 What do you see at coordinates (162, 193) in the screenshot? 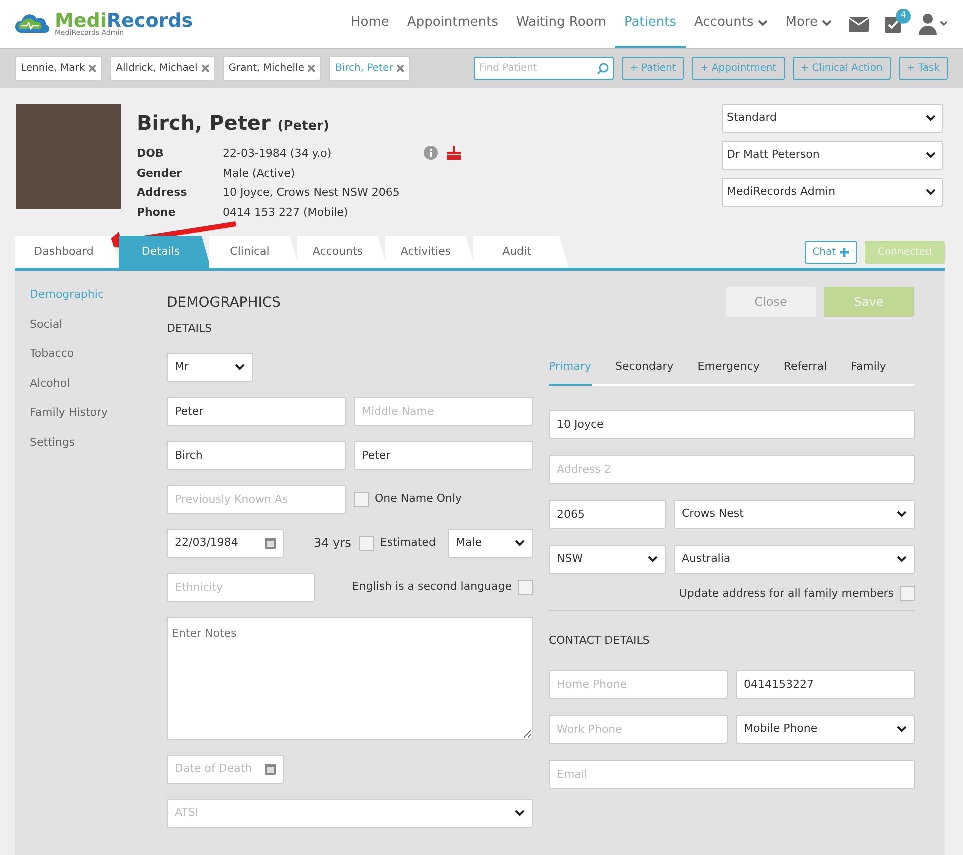
I see `field-label: Address` at bounding box center [162, 193].